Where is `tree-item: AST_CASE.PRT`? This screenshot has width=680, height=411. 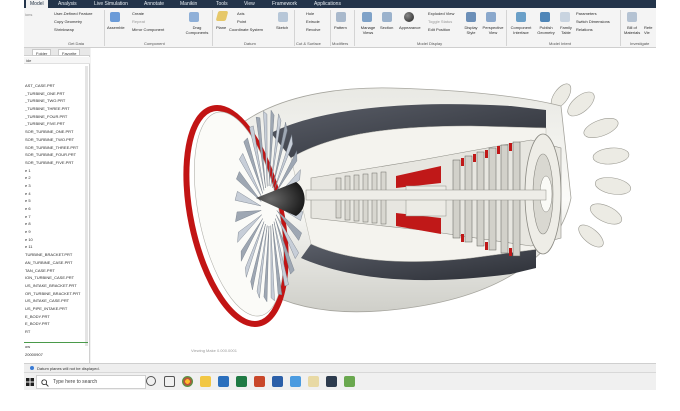
tree-item: AST_CASE.PRT is located at coordinates (57, 86).